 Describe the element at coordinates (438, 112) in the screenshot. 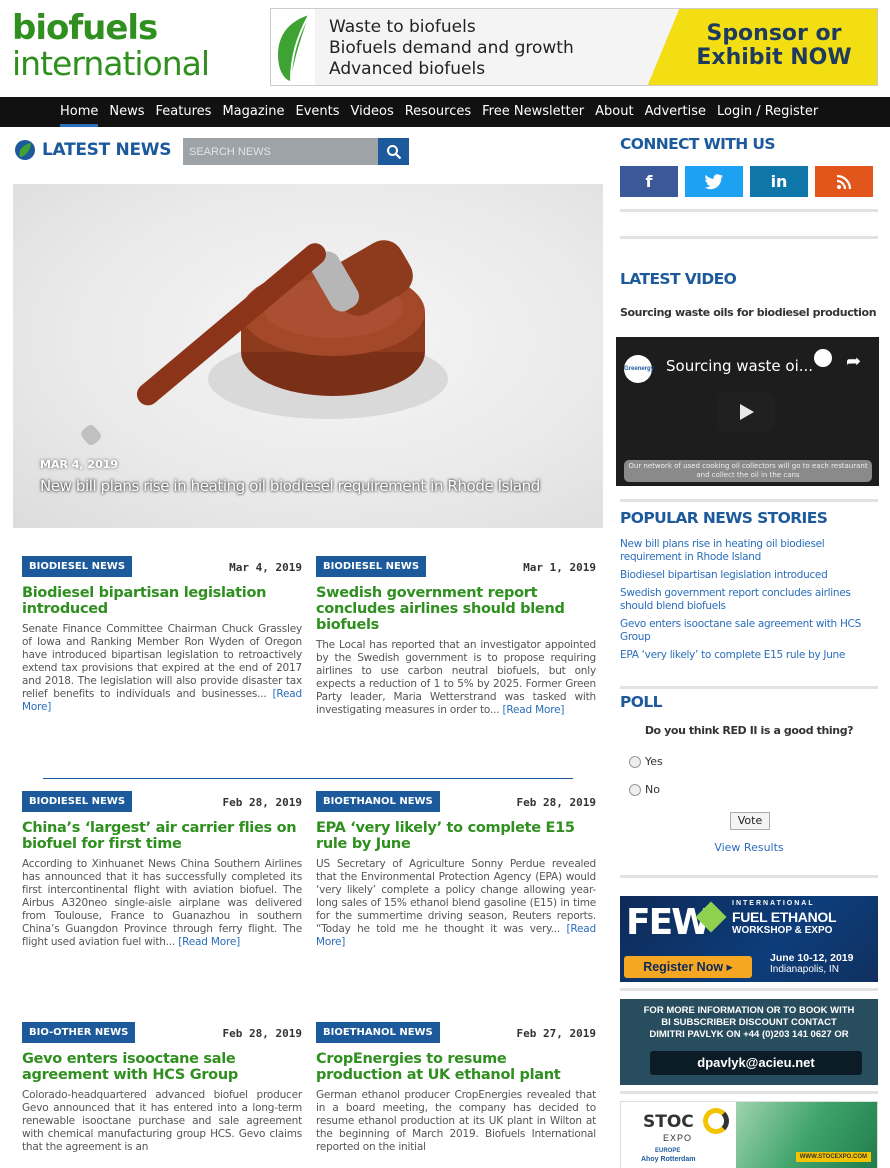

I see `nav-item-resources: Resources` at that location.